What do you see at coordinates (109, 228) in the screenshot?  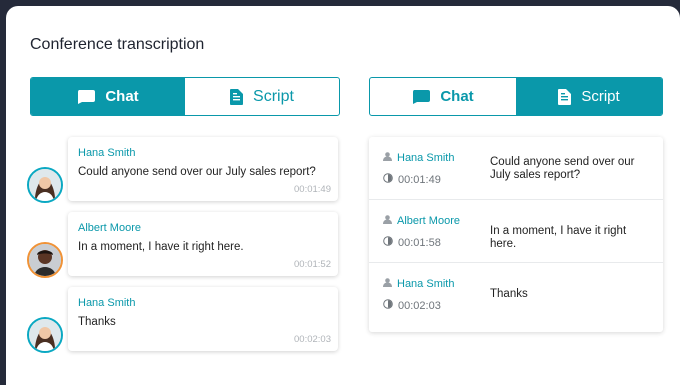 I see `sender-name: Albert Moore` at bounding box center [109, 228].